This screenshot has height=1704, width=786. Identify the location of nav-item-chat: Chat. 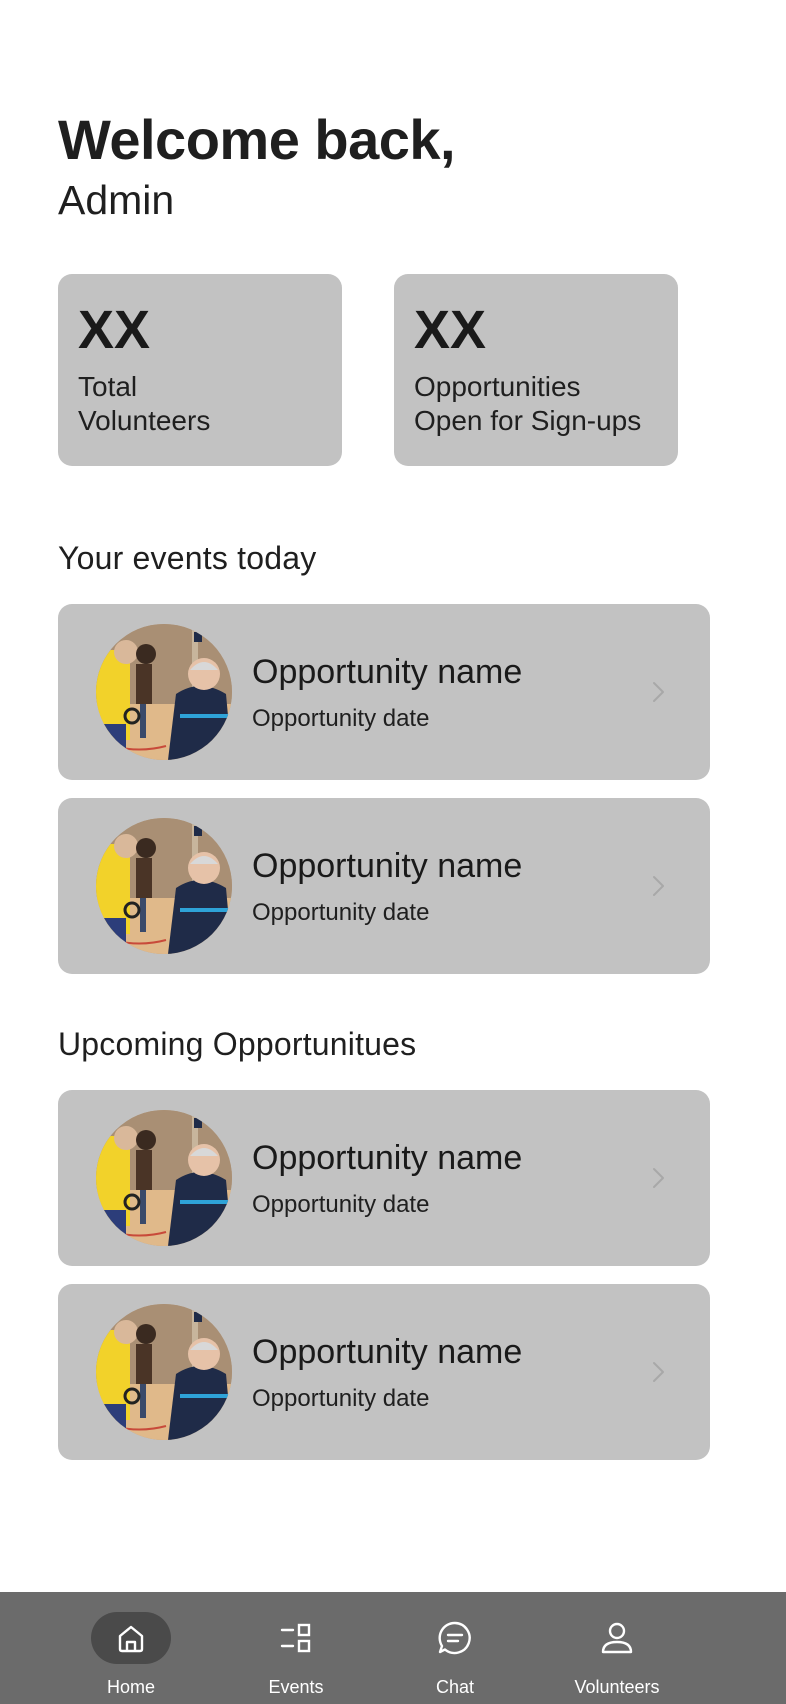
(455, 1648).